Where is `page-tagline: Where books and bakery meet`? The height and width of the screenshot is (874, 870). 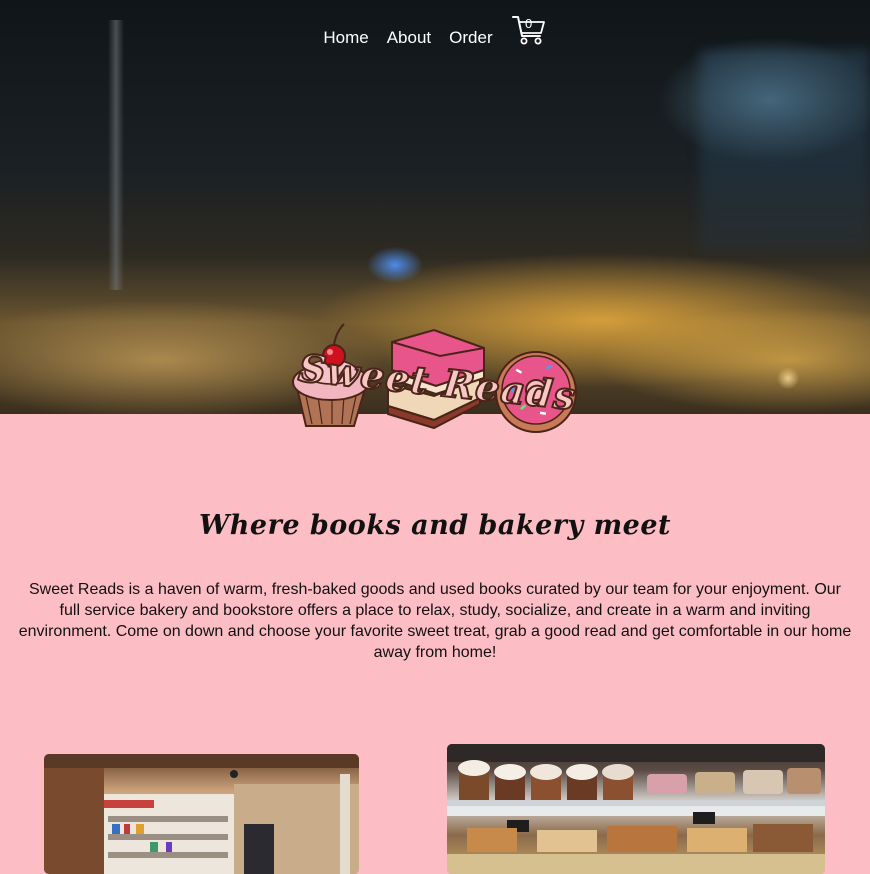 page-tagline: Where books and bakery meet is located at coordinates (434, 525).